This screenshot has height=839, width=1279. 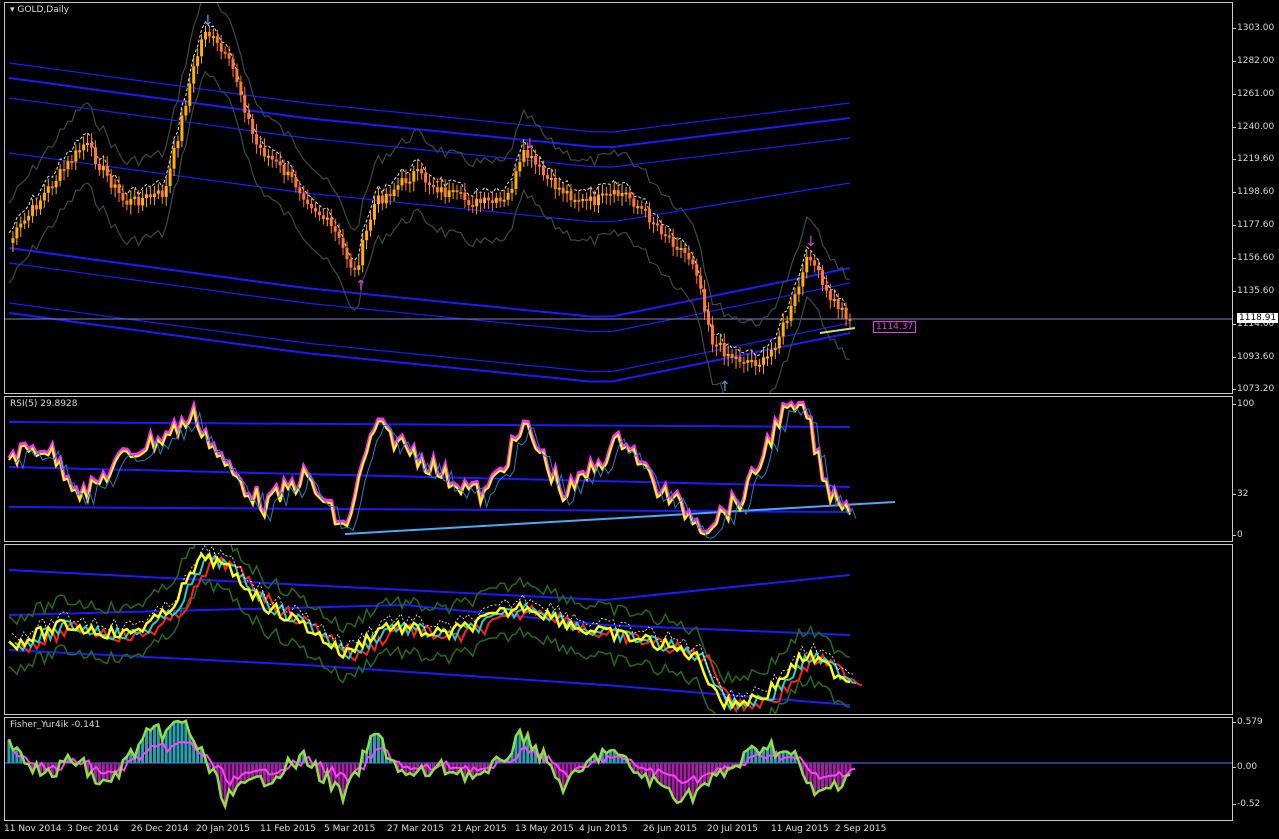 What do you see at coordinates (618, 769) in the screenshot?
I see `fisher-pane: Fisher_Yur4ik -0.141` at bounding box center [618, 769].